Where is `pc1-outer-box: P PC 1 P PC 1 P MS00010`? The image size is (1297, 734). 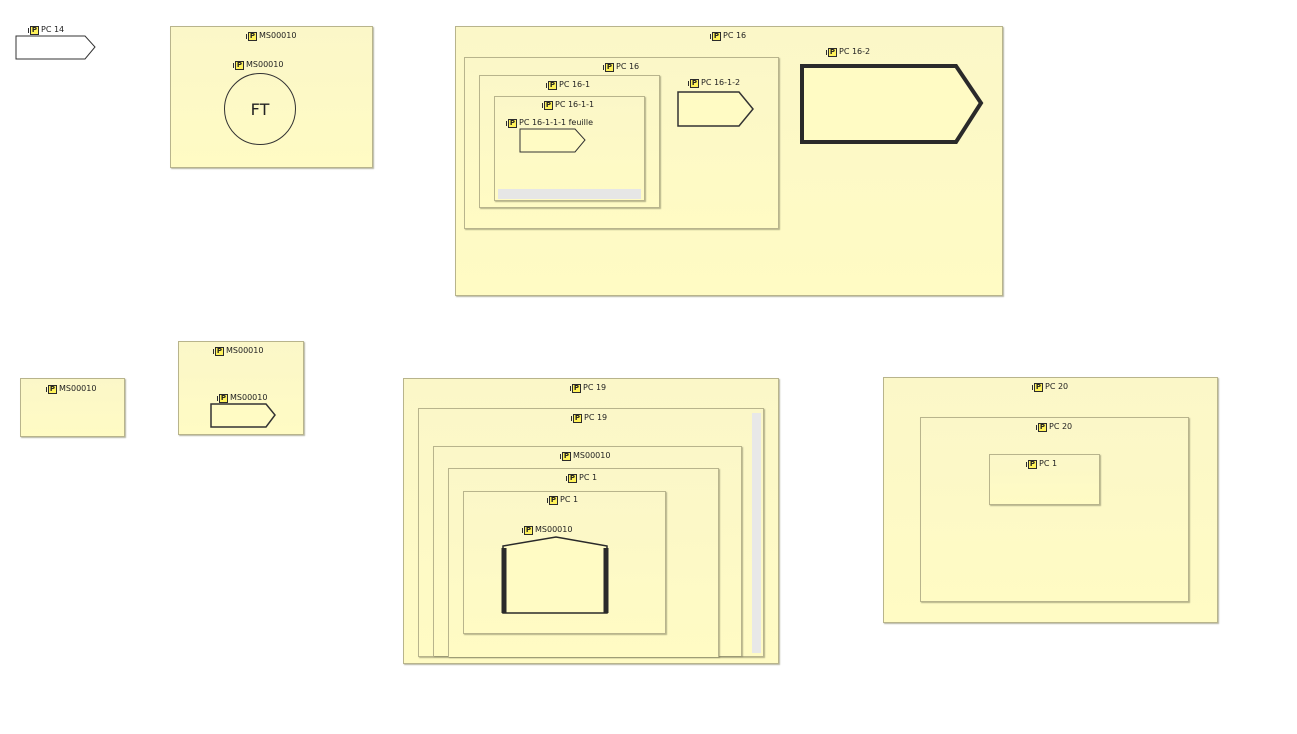
pc1-outer-box: P PC 1 P PC 1 P MS00010 is located at coordinates (583, 562).